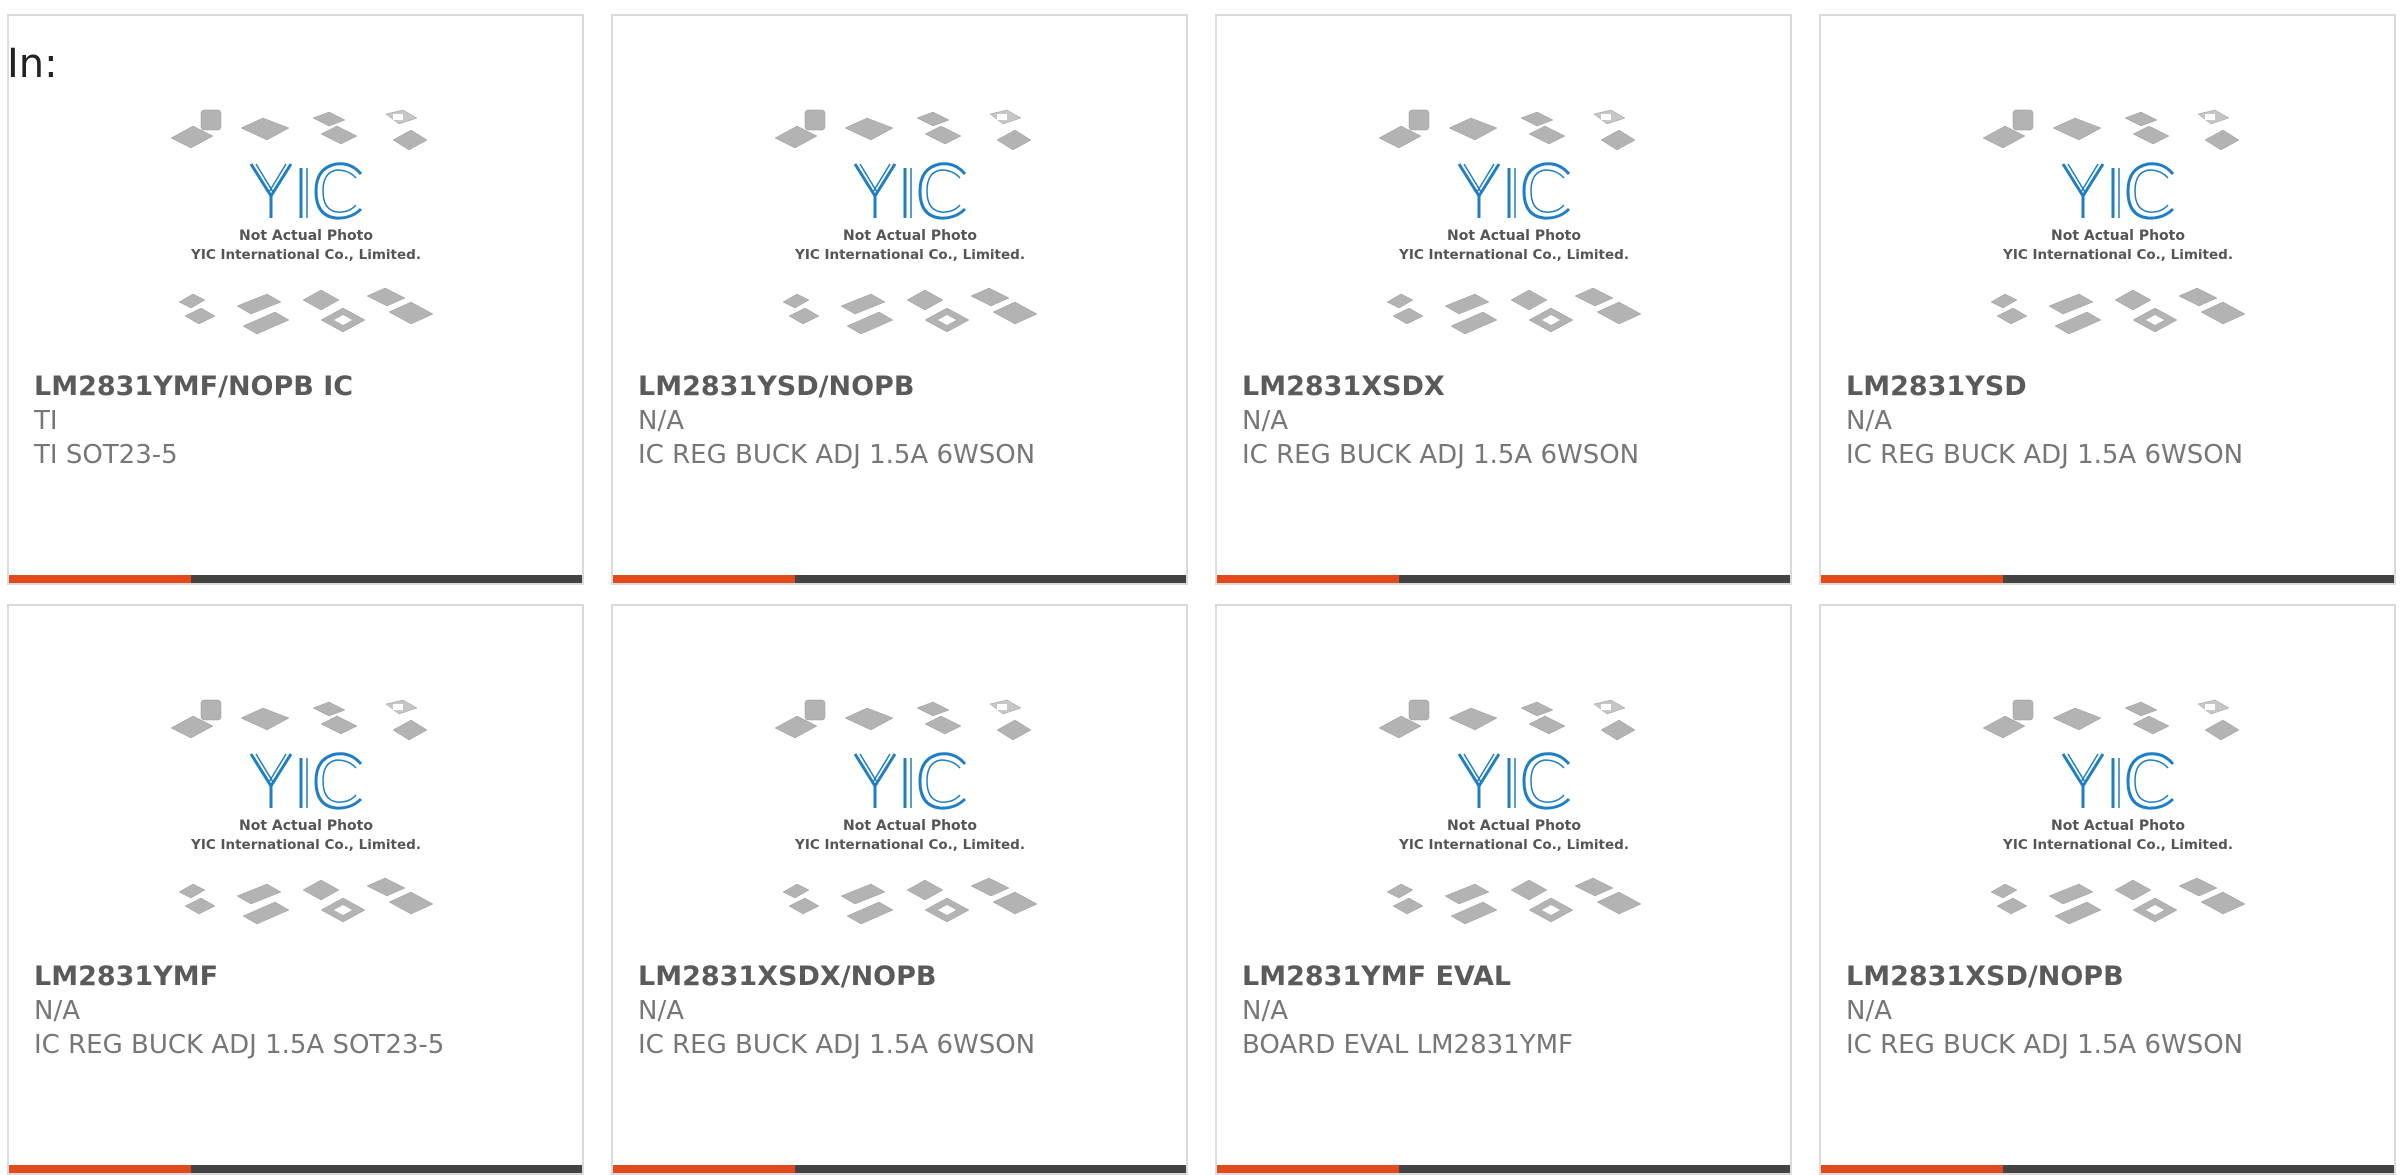 Image resolution: width=2400 pixels, height=1175 pixels. Describe the element at coordinates (46, 421) in the screenshot. I see `product-brand: TI` at that location.